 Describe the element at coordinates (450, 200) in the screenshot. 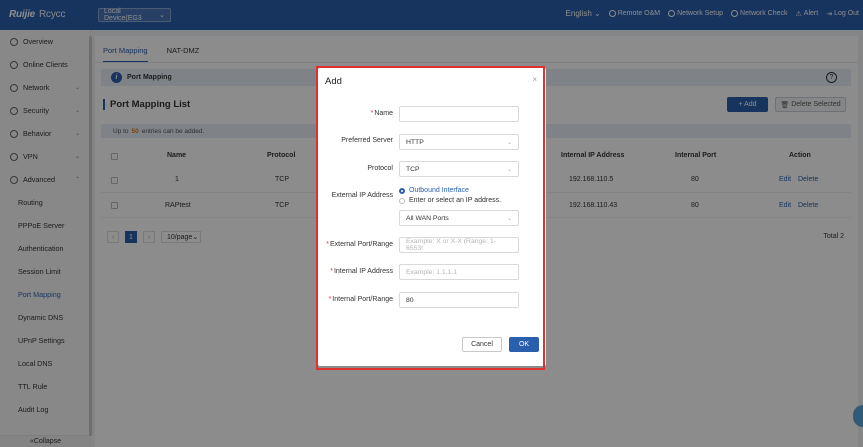

I see `enter-ip-radio: Enter or select an IP address.` at that location.